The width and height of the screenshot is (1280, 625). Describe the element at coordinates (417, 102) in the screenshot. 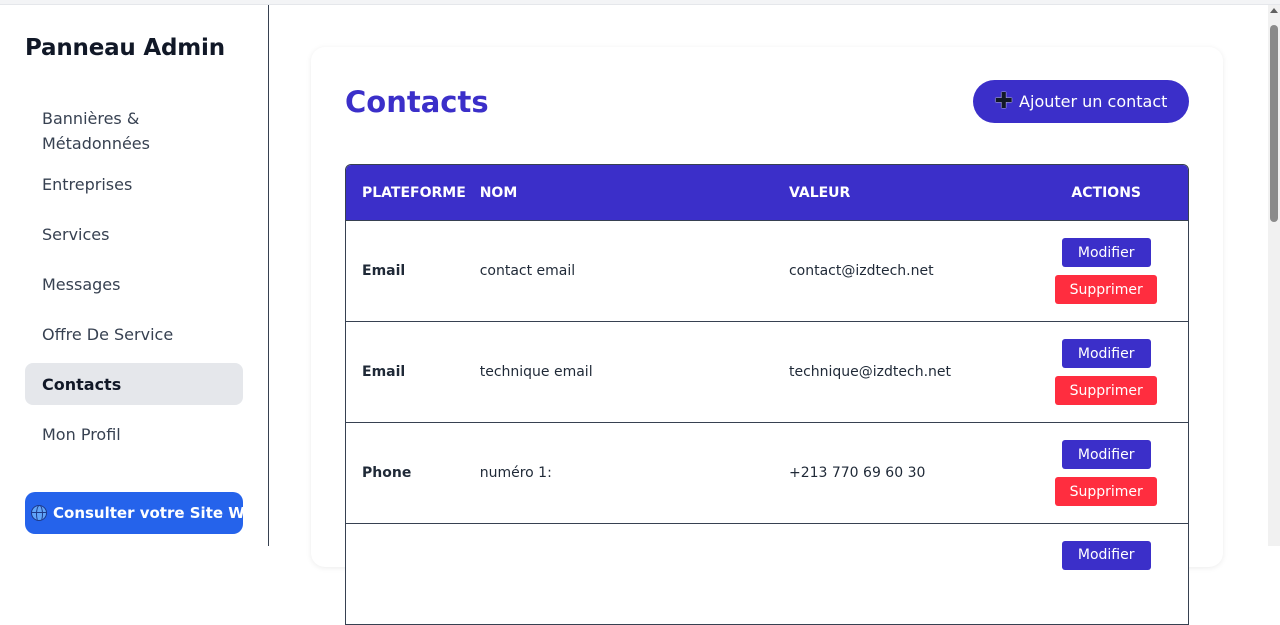

I see `page-title: Contacts` at that location.